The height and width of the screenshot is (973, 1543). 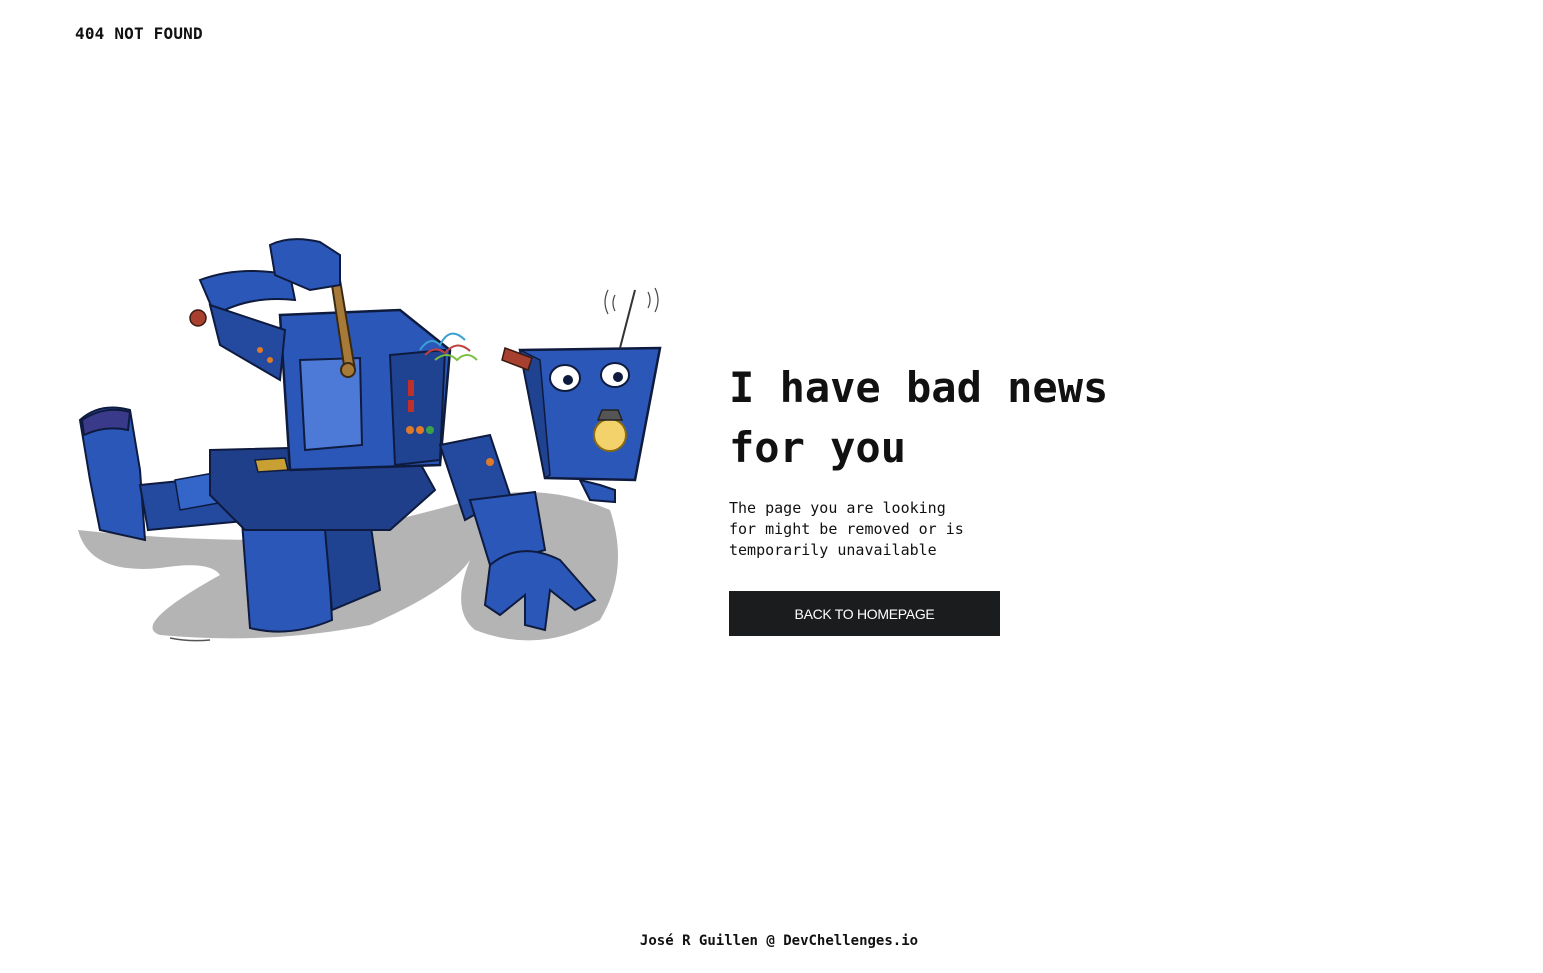 I want to click on footer-credit: José R Guillen @ DevChellenges.io, so click(x=779, y=941).